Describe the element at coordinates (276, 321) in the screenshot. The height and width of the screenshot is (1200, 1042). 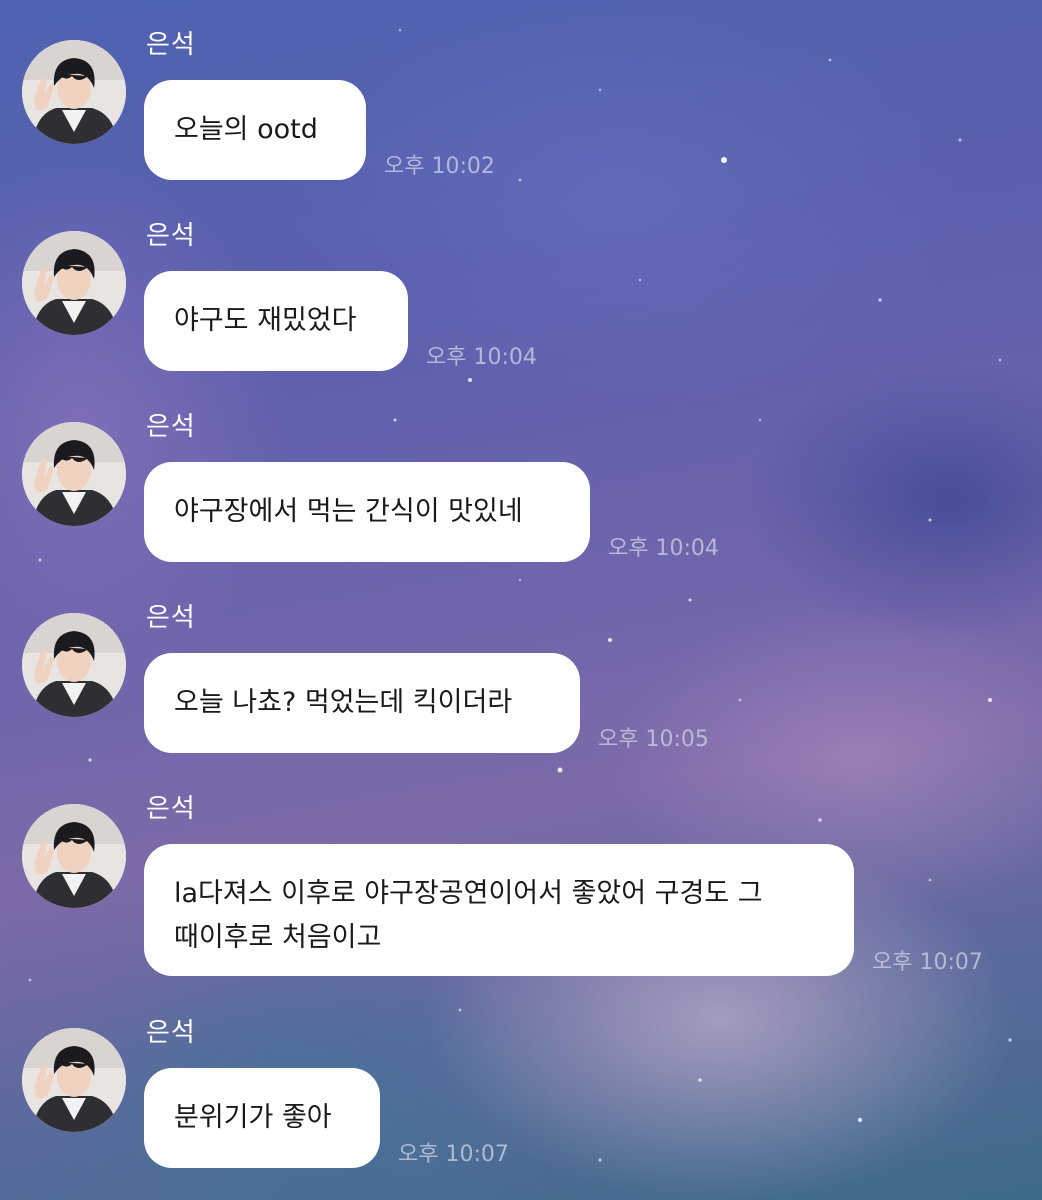
I see `message-bubble: 야구도 재밌었다` at that location.